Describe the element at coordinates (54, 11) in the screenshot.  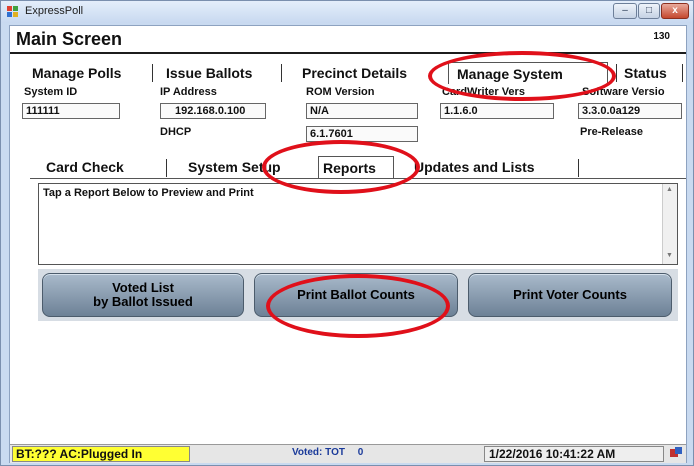
I see `window-title: ExpressPoll` at that location.